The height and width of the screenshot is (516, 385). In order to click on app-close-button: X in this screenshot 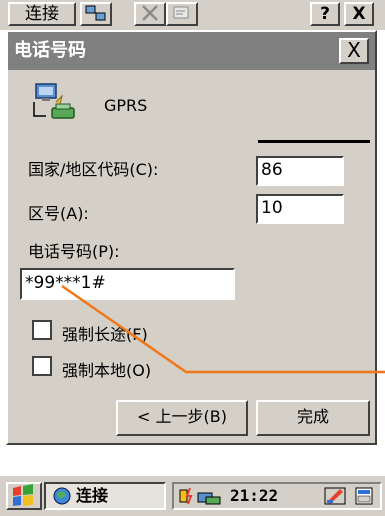, I will do `click(359, 14)`.